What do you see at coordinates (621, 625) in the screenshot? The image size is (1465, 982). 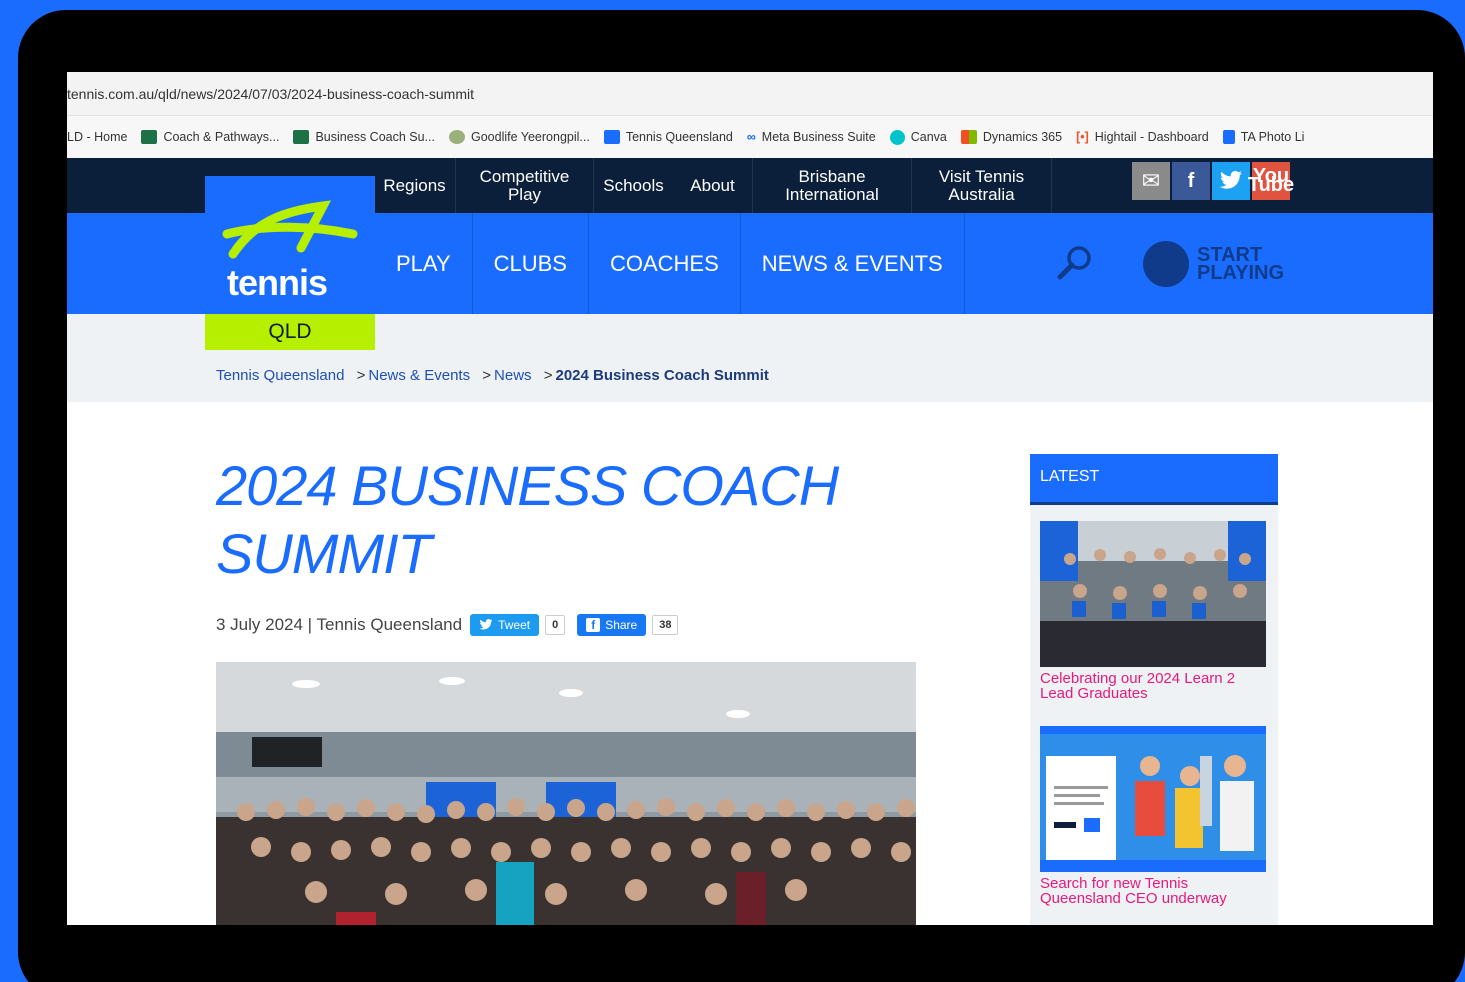 I see `share-label: Share` at bounding box center [621, 625].